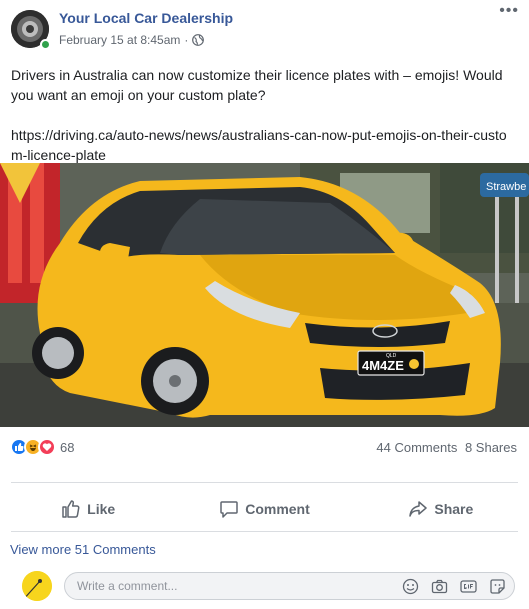 The height and width of the screenshot is (609, 529). I want to click on post-actions: Like Comment Share, so click(264, 509).